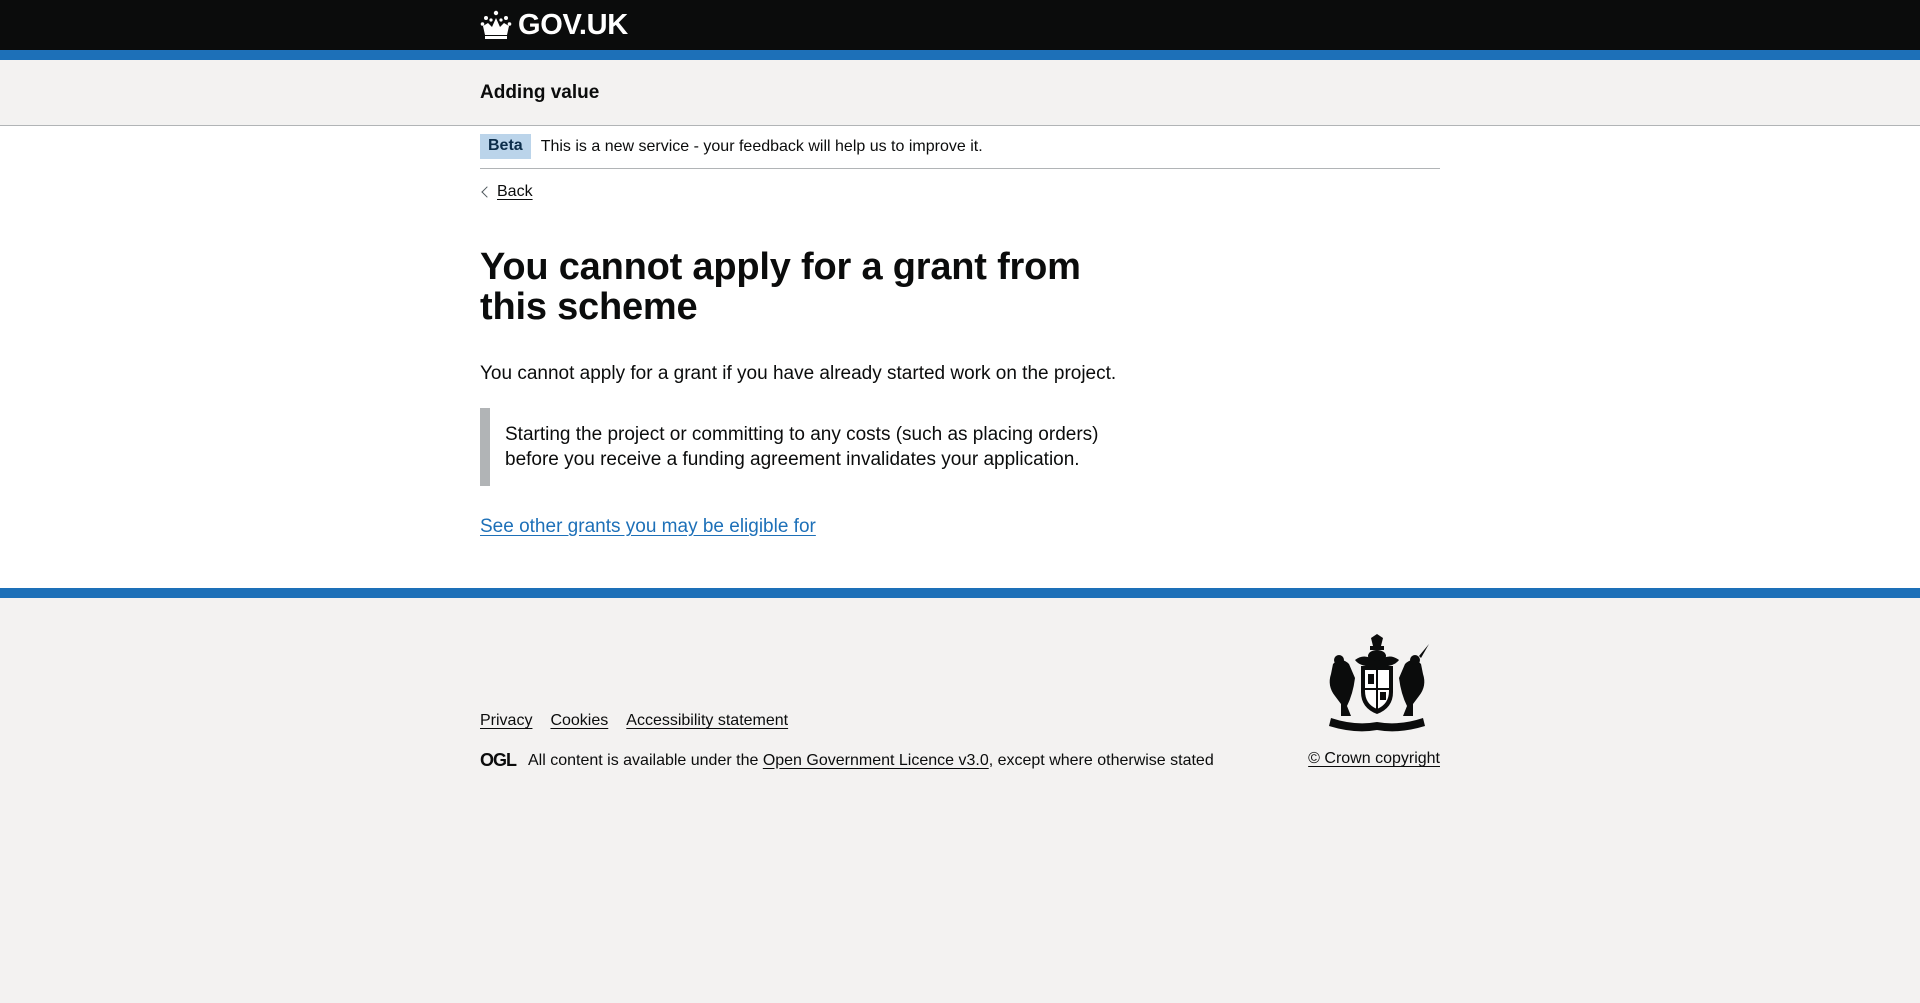  Describe the element at coordinates (960, 30) in the screenshot. I see `govuk-header: GOV.UK` at that location.